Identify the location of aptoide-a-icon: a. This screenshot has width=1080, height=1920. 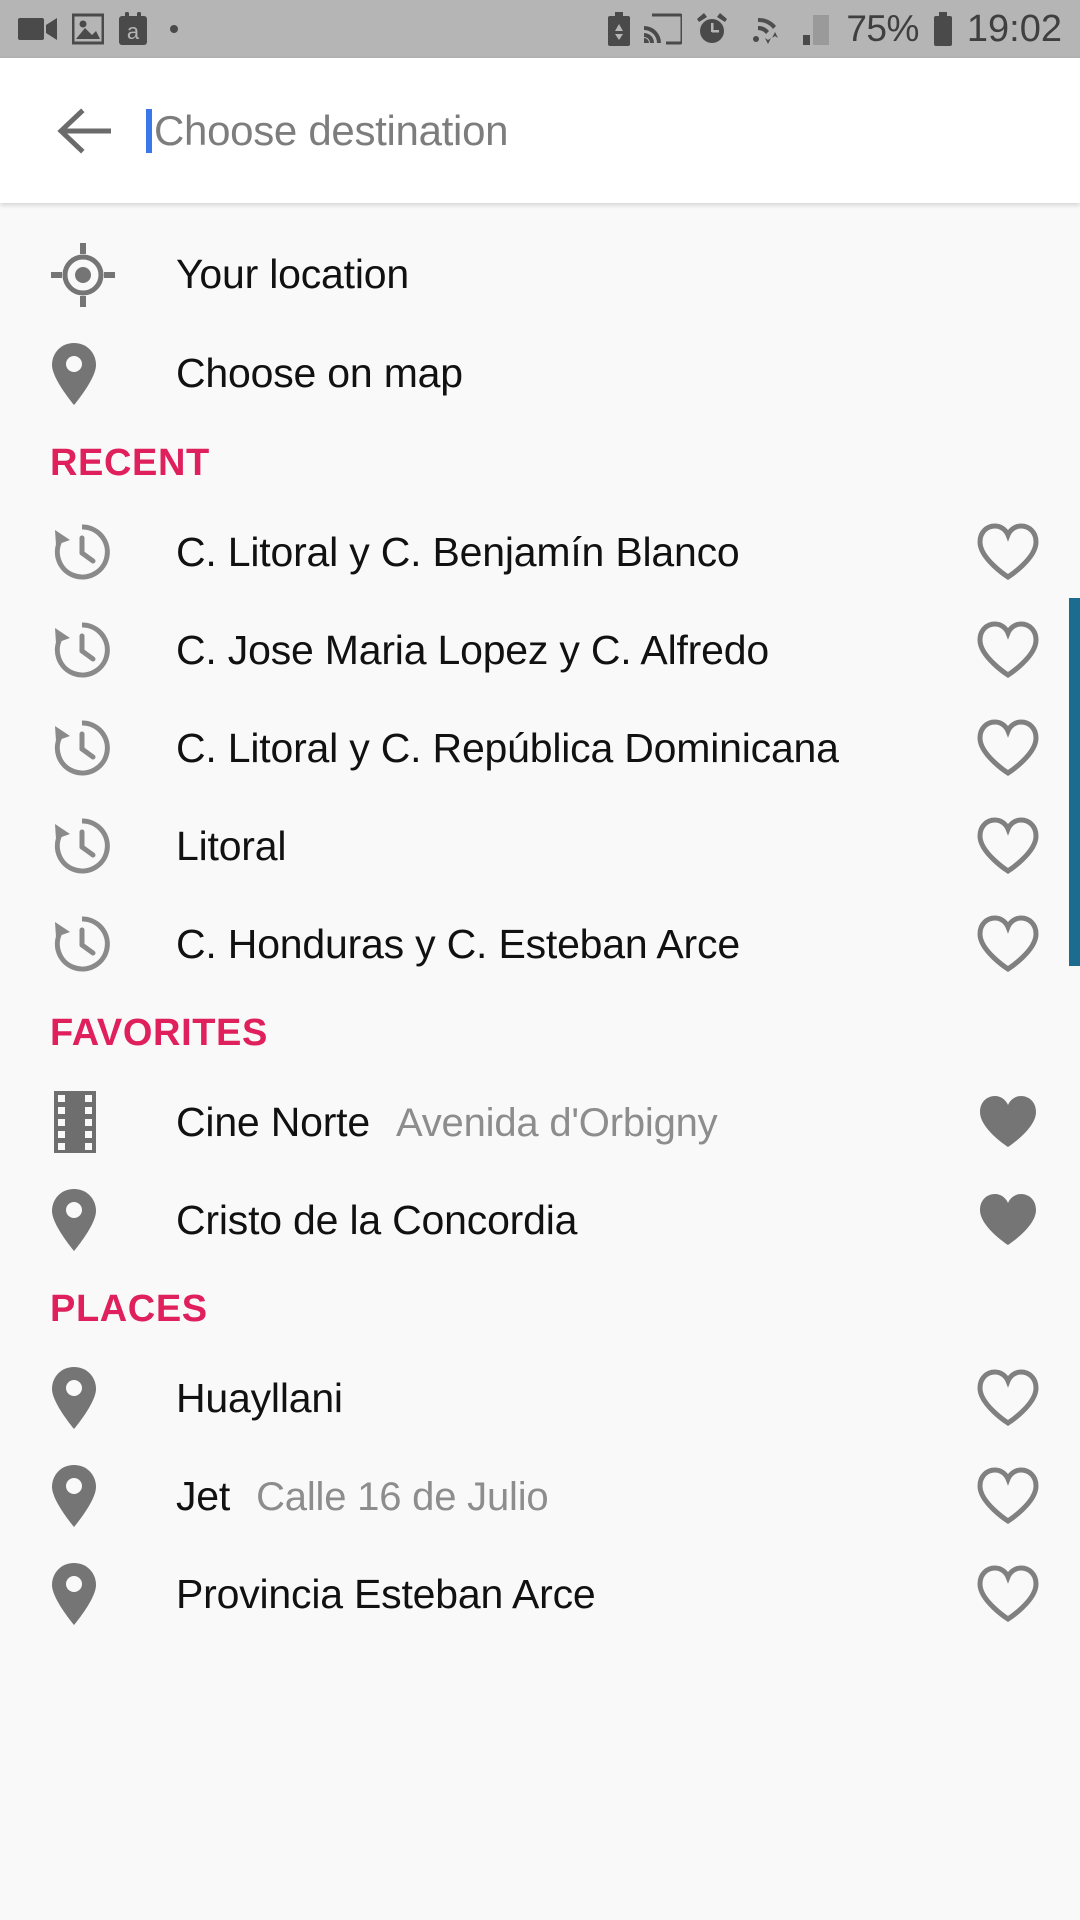
(133, 29).